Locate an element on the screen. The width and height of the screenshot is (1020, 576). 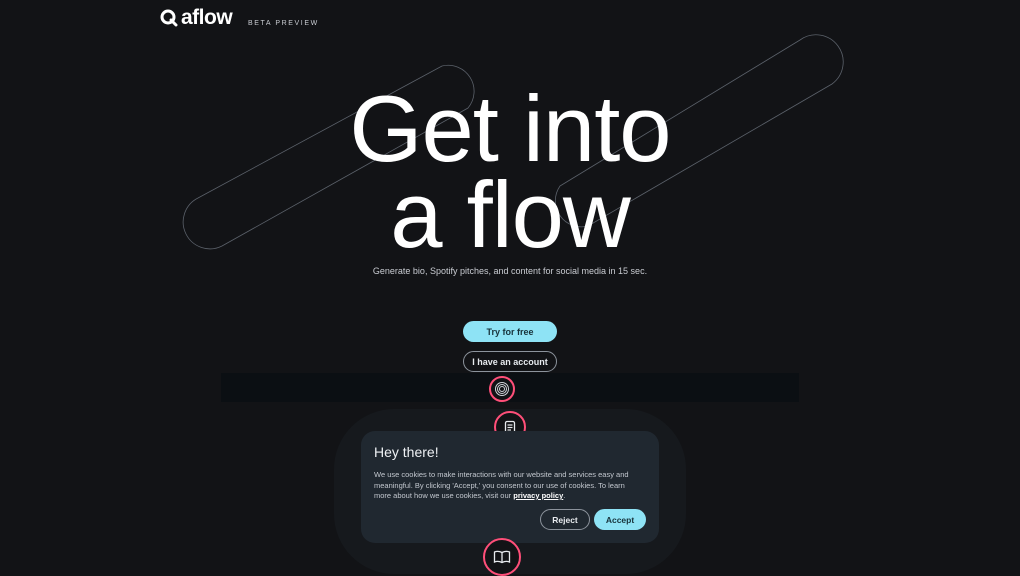
cookie-title: Hey there! is located at coordinates (406, 452).